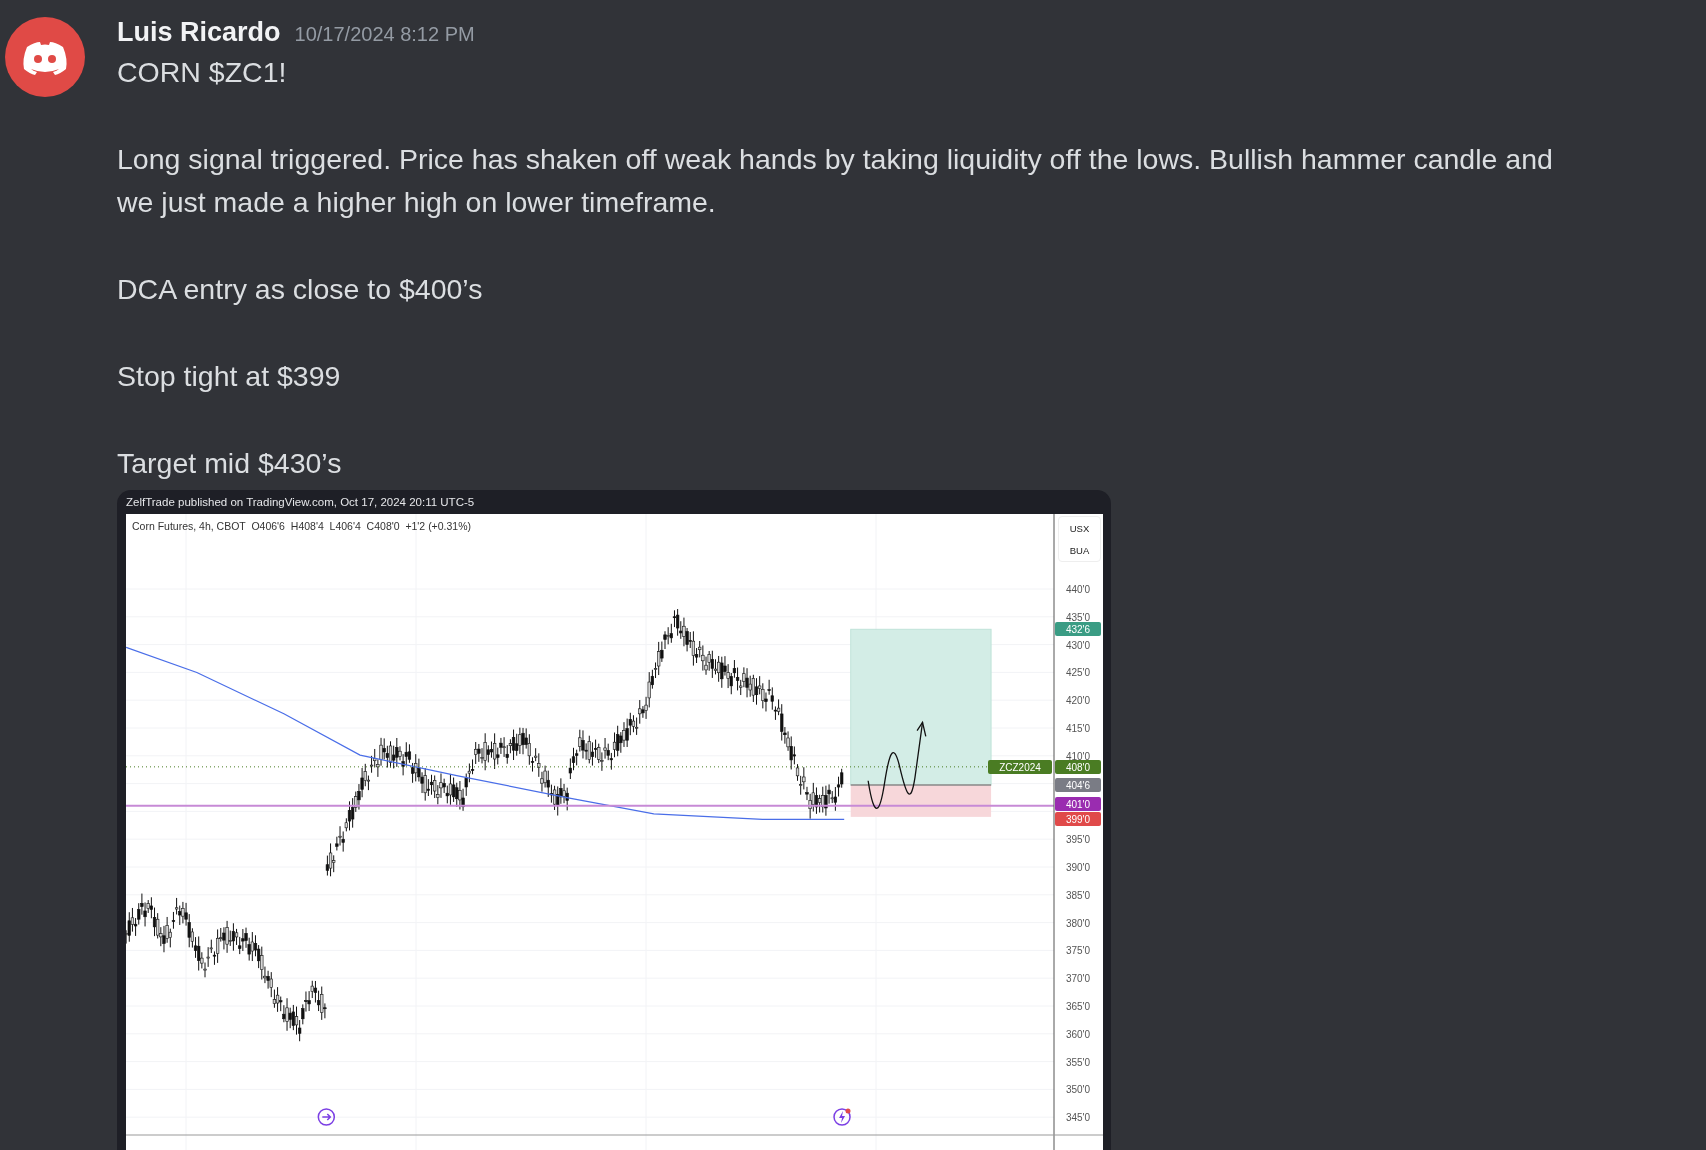 The width and height of the screenshot is (1706, 1150). Describe the element at coordinates (1078, 819) in the screenshot. I see `price-tag: 399'0` at that location.